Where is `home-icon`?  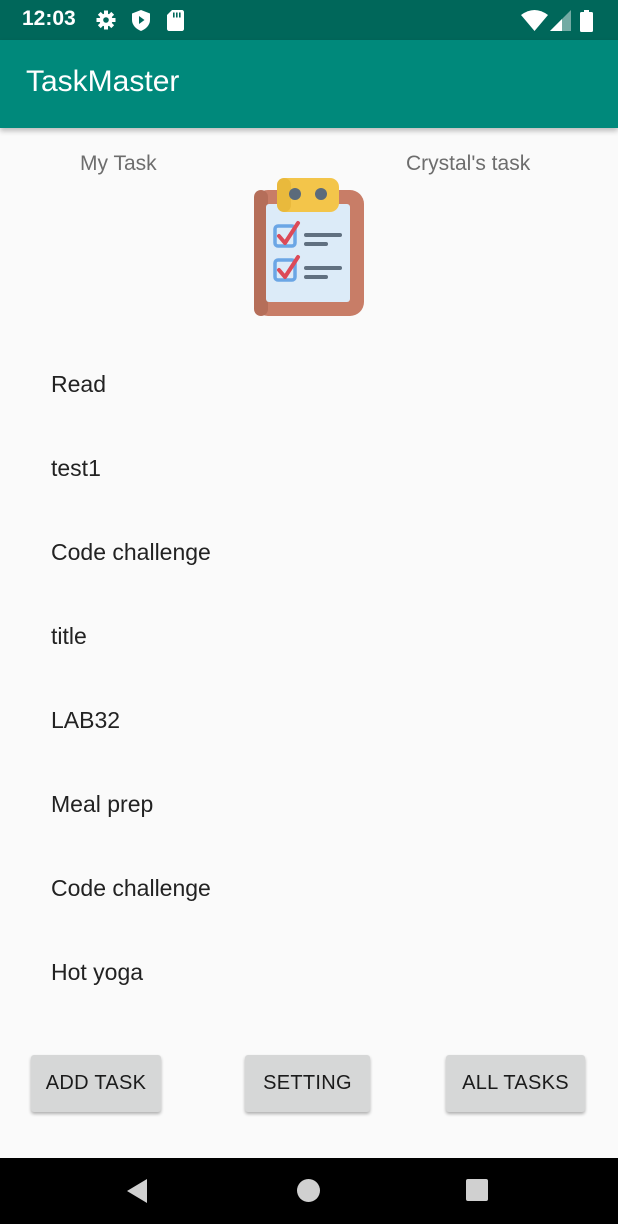
home-icon is located at coordinates (308, 1190).